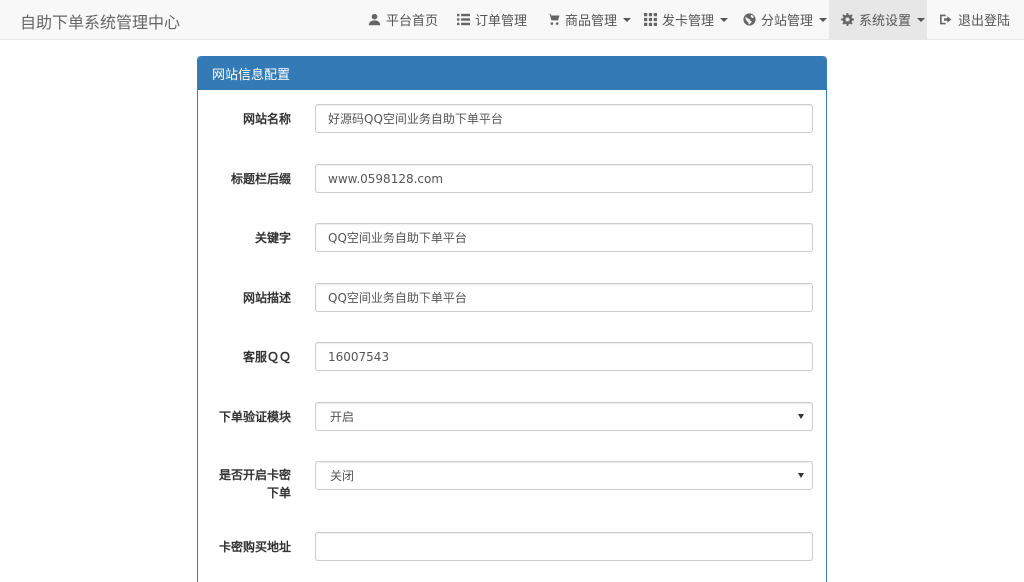 The height and width of the screenshot is (582, 1024). What do you see at coordinates (251, 75) in the screenshot?
I see `panel-title: 网站信息配置` at bounding box center [251, 75].